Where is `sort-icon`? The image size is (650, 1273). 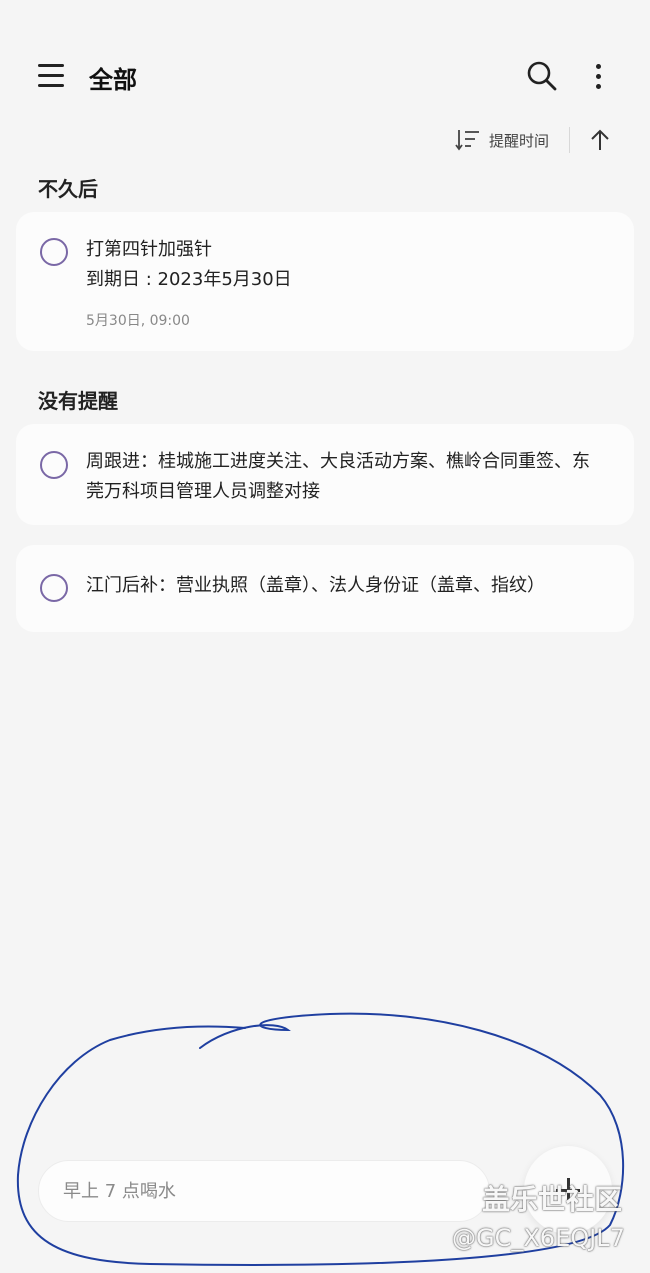
sort-icon is located at coordinates (467, 140).